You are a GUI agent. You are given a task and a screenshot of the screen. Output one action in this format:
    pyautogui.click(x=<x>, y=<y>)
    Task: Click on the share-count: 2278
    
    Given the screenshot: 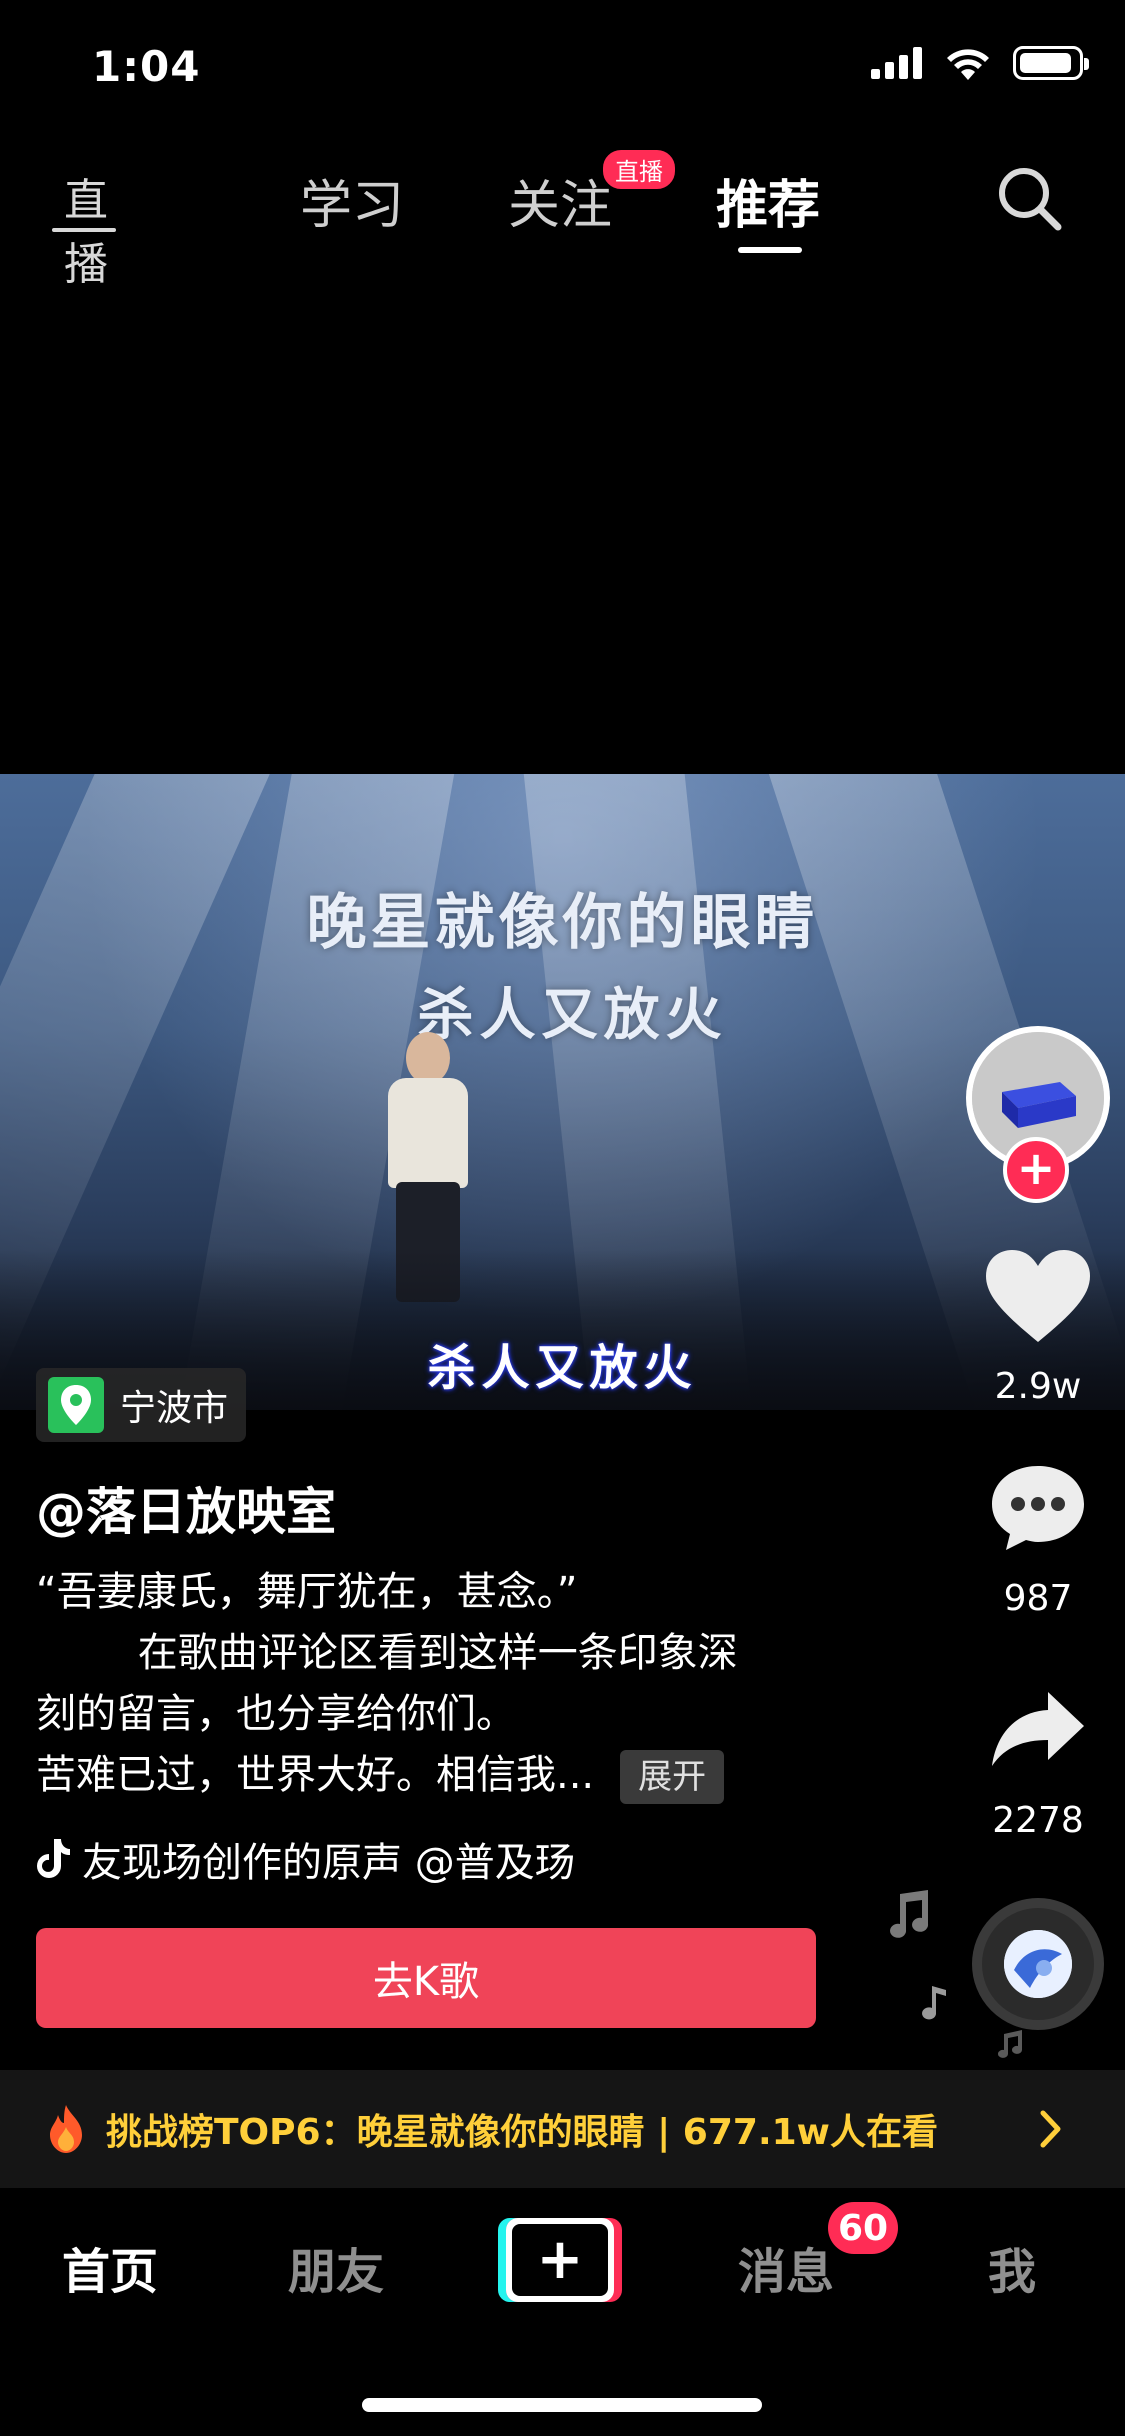 What is the action you would take?
    pyautogui.click(x=1038, y=1820)
    